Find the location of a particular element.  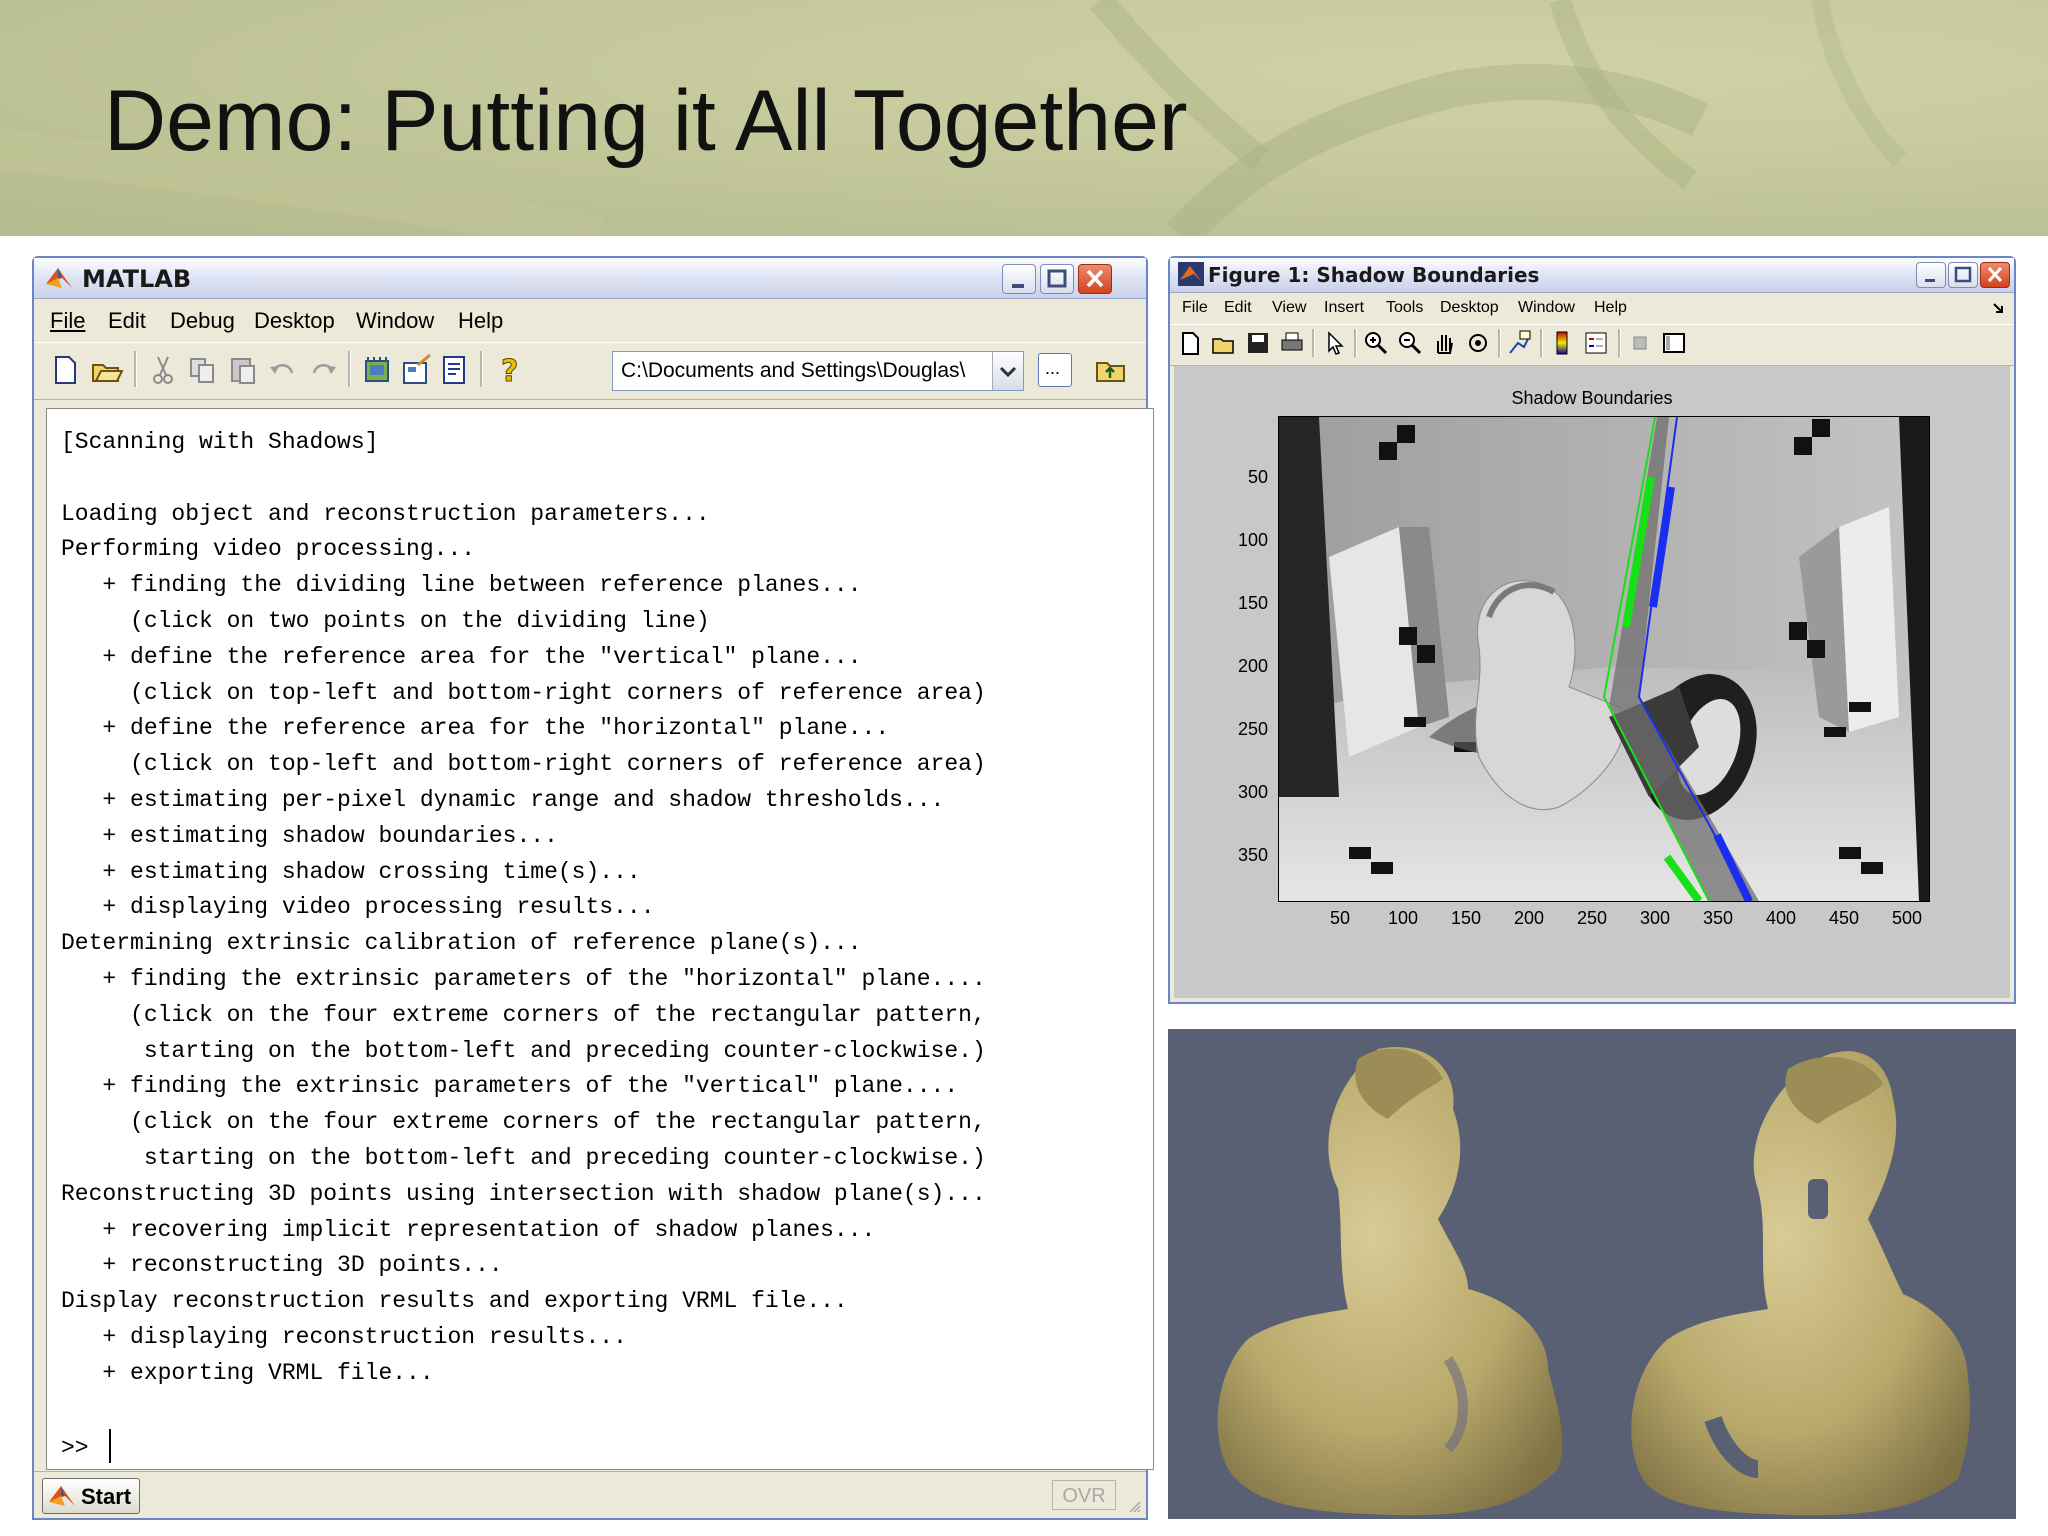

simulink-icon is located at coordinates (377, 369).